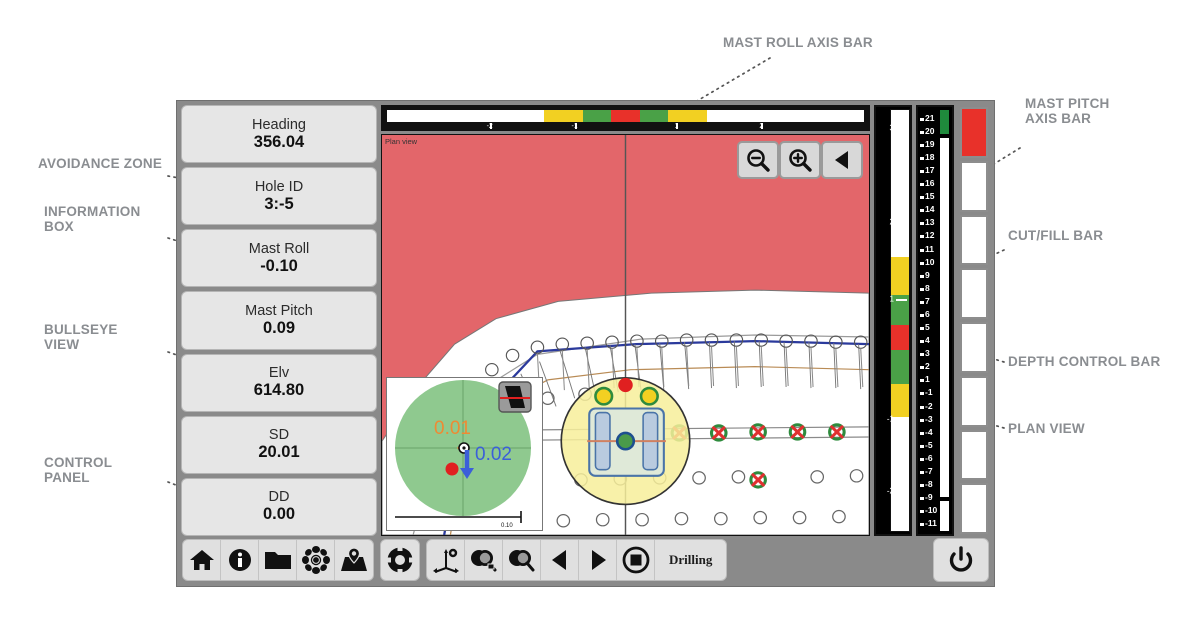  I want to click on depth-target-indicator, so click(944, 122).